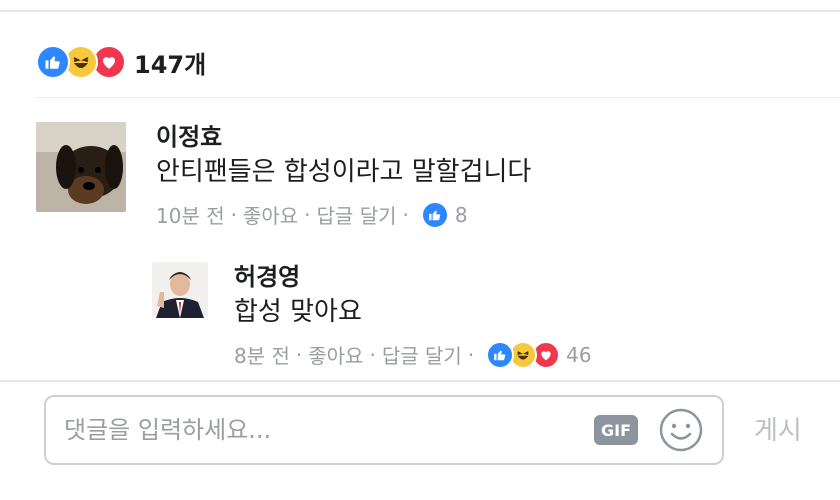 This screenshot has width=840, height=500. I want to click on section-divider, so click(438, 97).